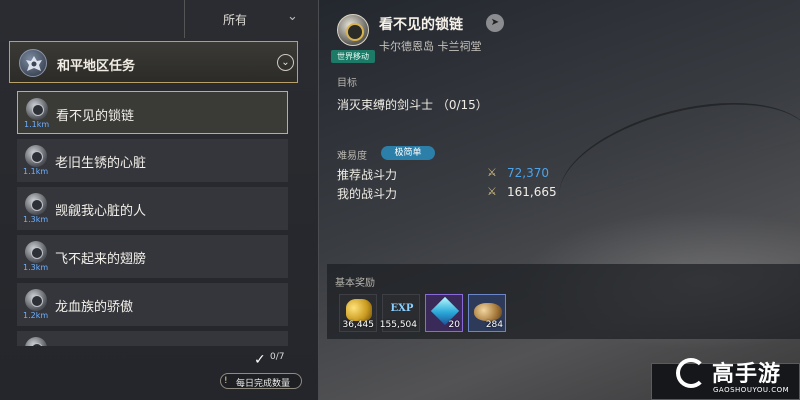  I want to click on region-title: 和平地区任务, so click(96, 66).